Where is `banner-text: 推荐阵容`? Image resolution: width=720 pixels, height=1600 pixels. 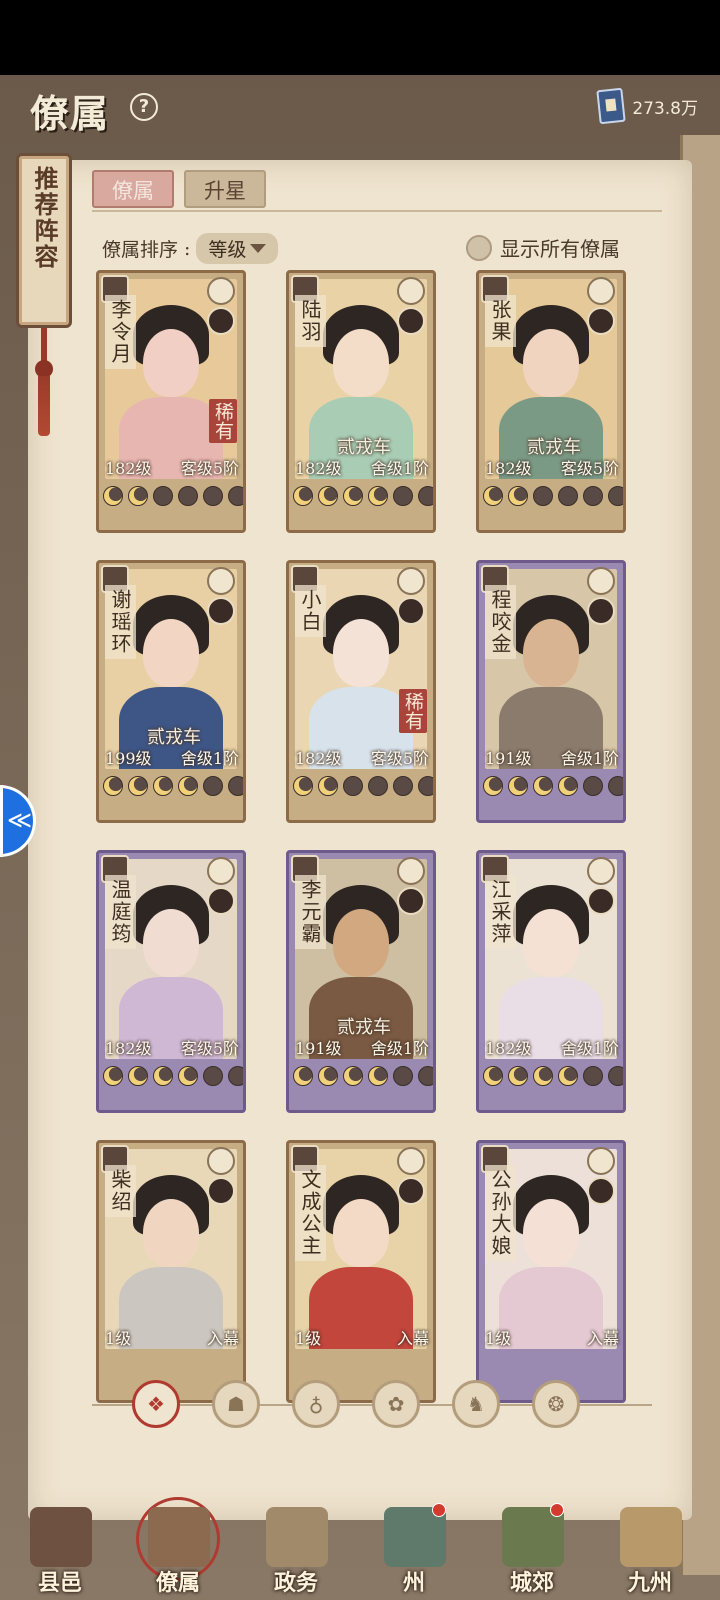 banner-text: 推荐阵容 is located at coordinates (44, 218).